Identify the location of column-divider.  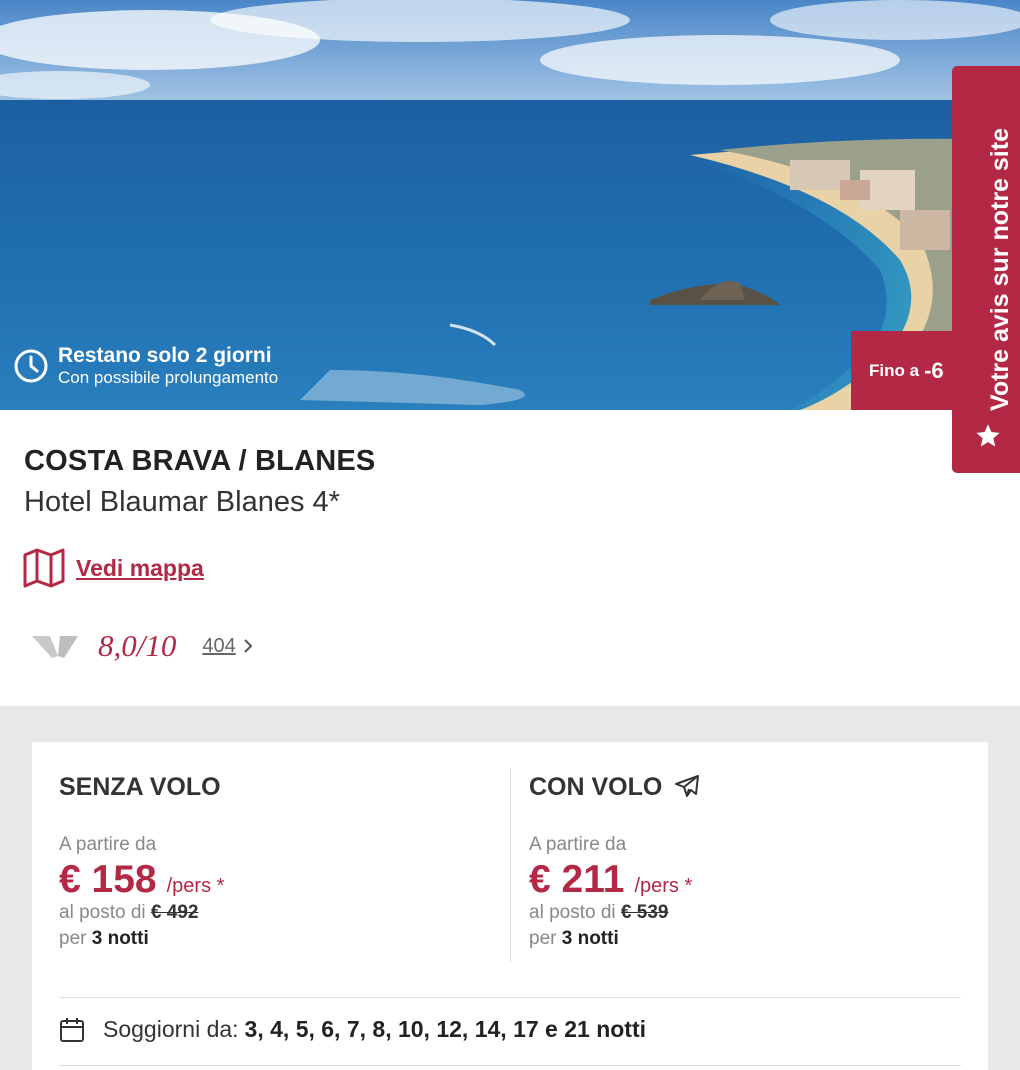
(510, 865).